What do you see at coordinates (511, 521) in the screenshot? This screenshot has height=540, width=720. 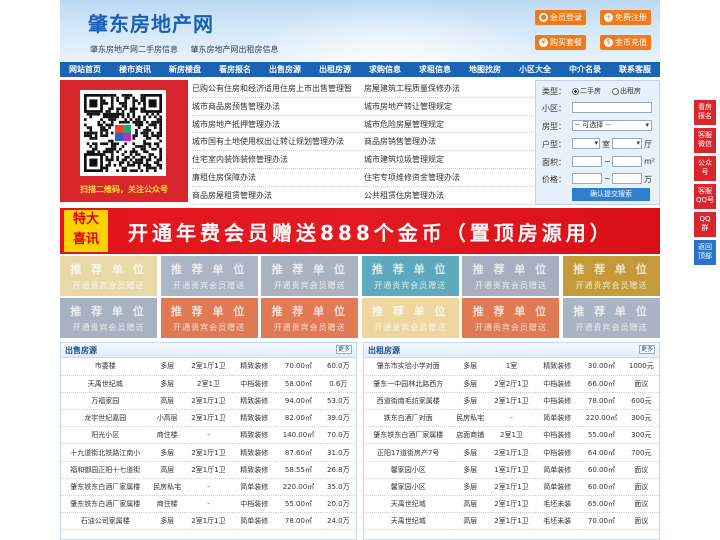 I see `table-row: 天禹世纪城 高层 2室1厅1卫 毛坯未装 70.00㎡ 面议` at bounding box center [511, 521].